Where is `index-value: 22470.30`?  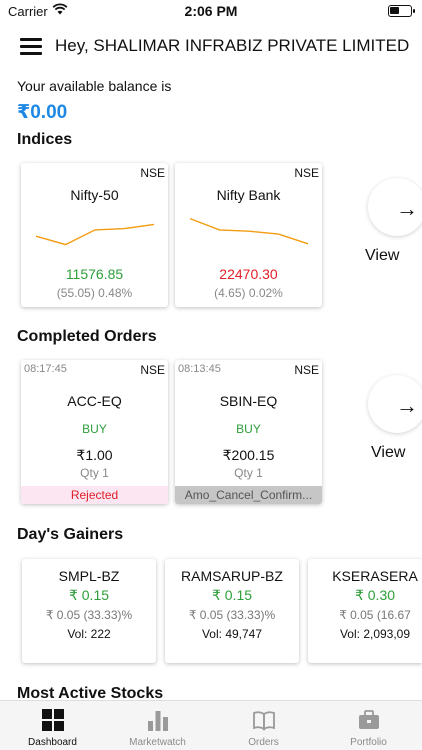
index-value: 22470.30 is located at coordinates (248, 274).